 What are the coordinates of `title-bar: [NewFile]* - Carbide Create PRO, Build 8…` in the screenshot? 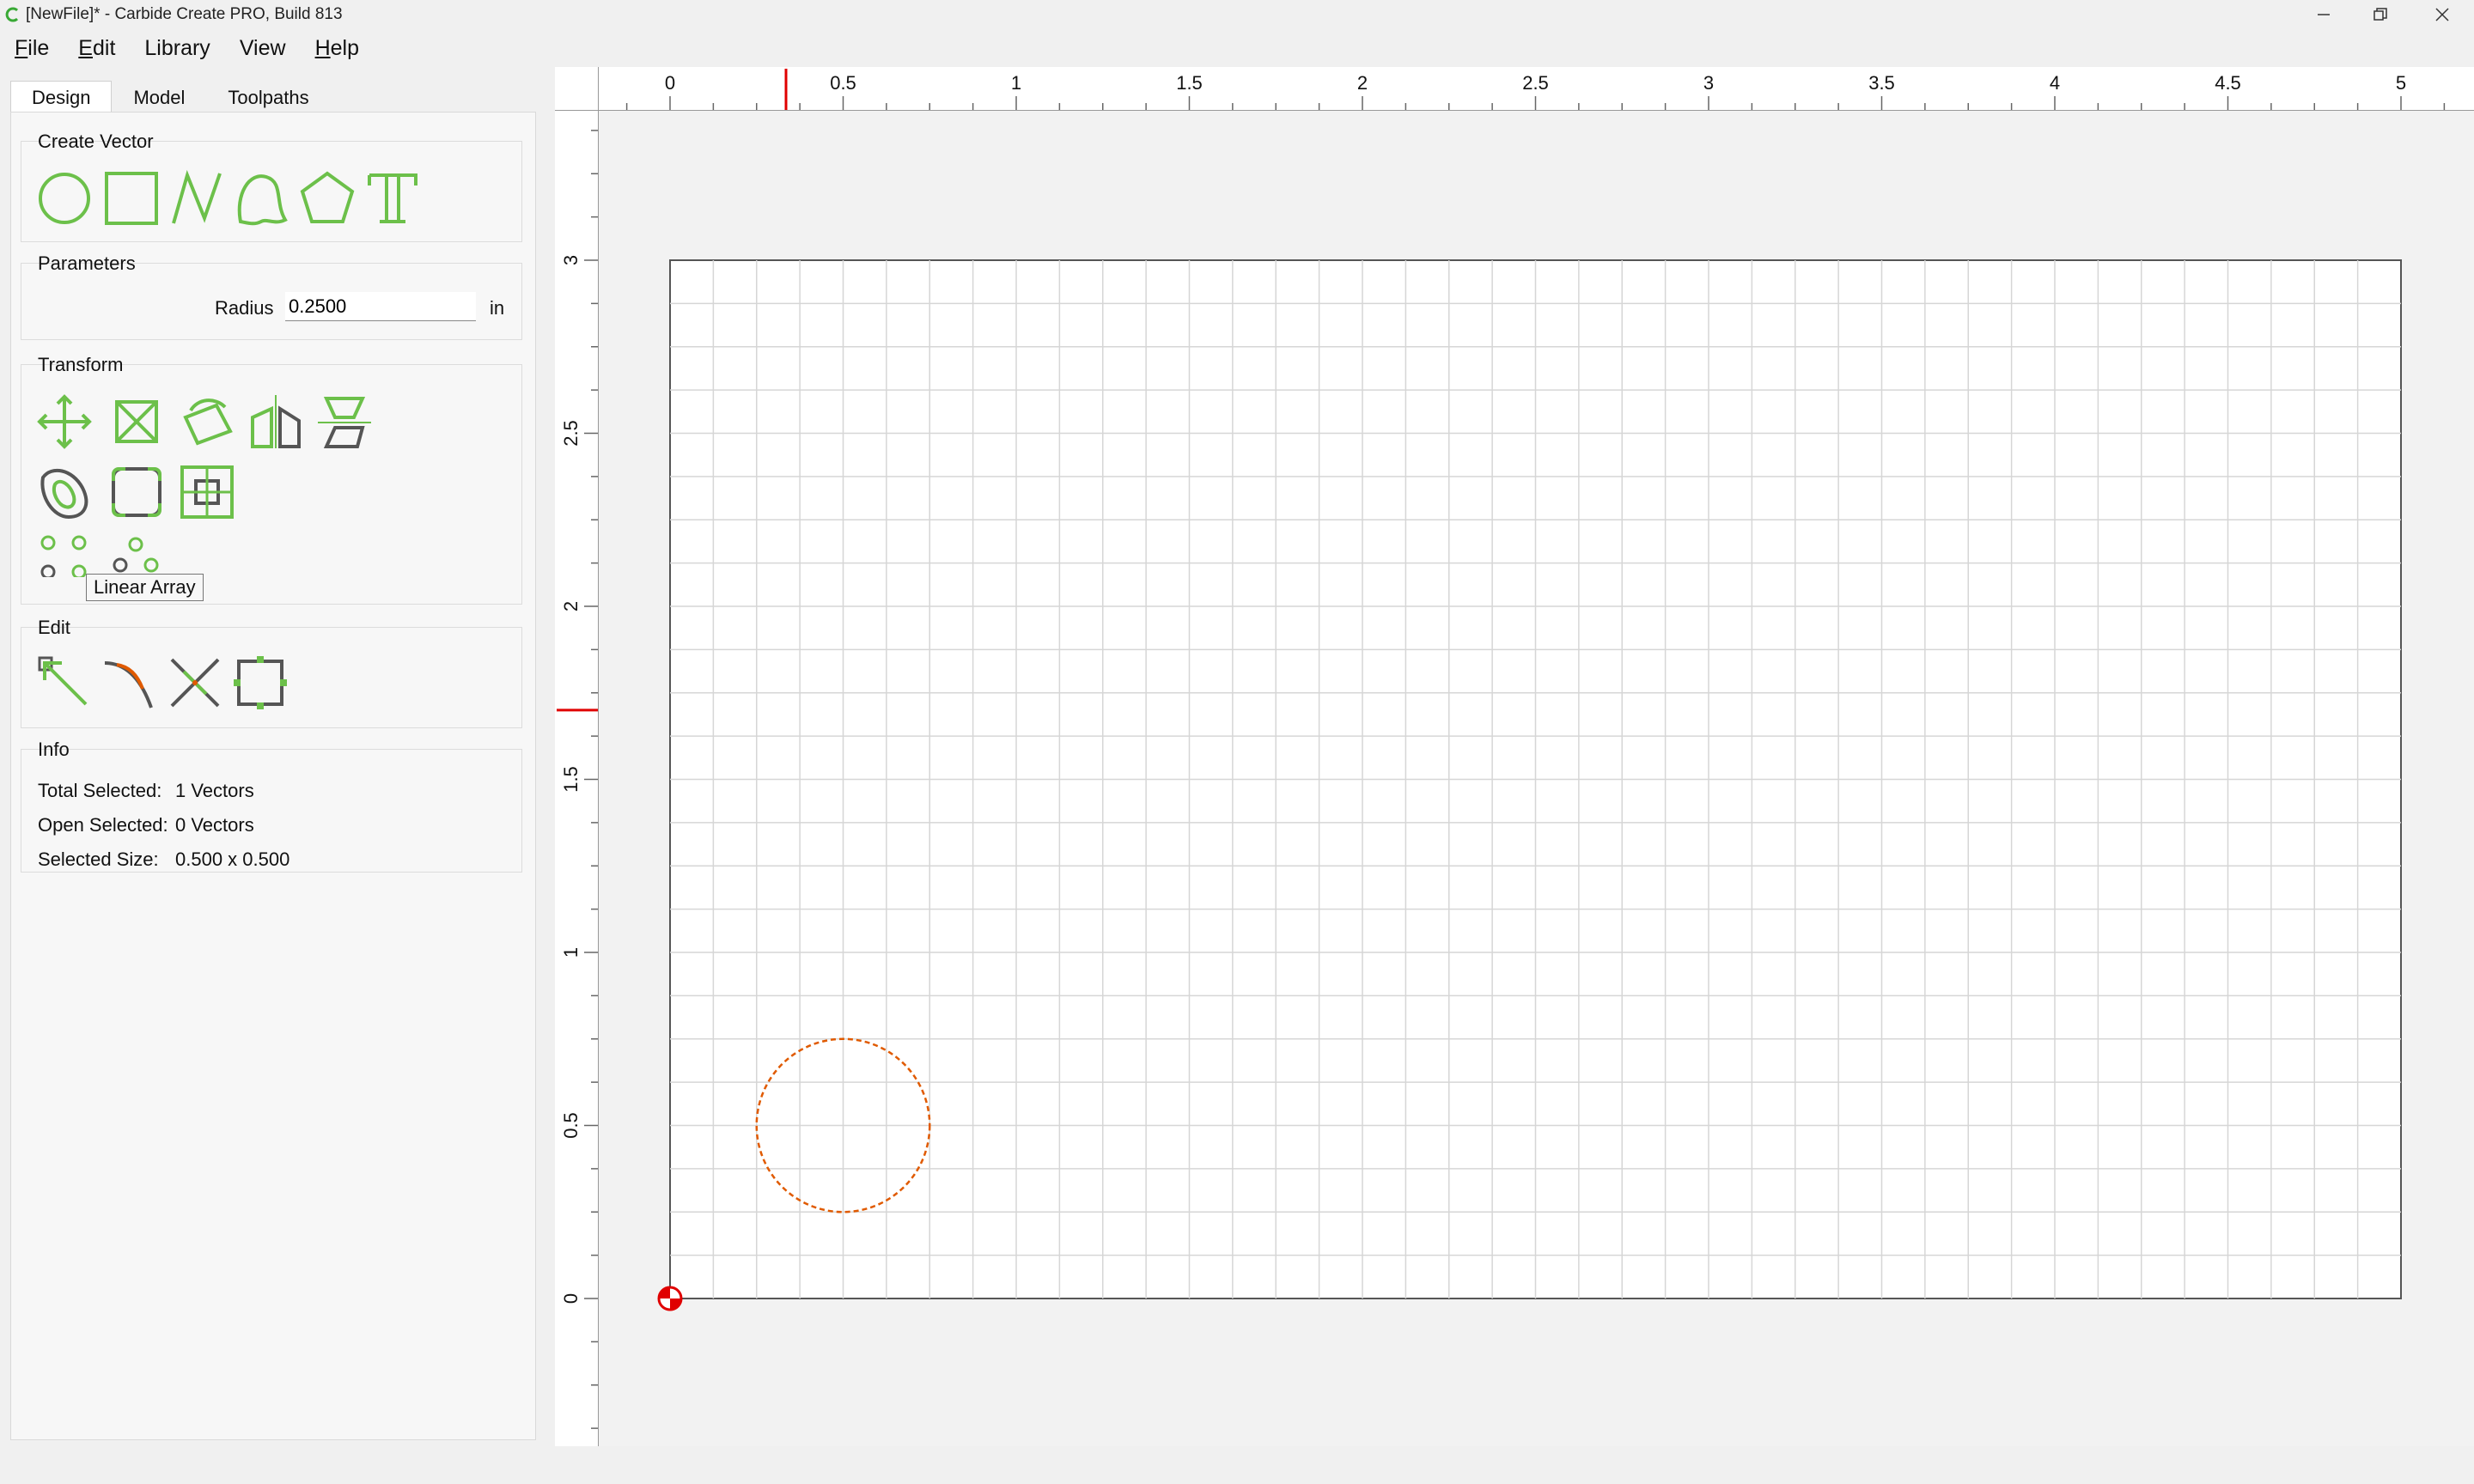 It's located at (1237, 15).